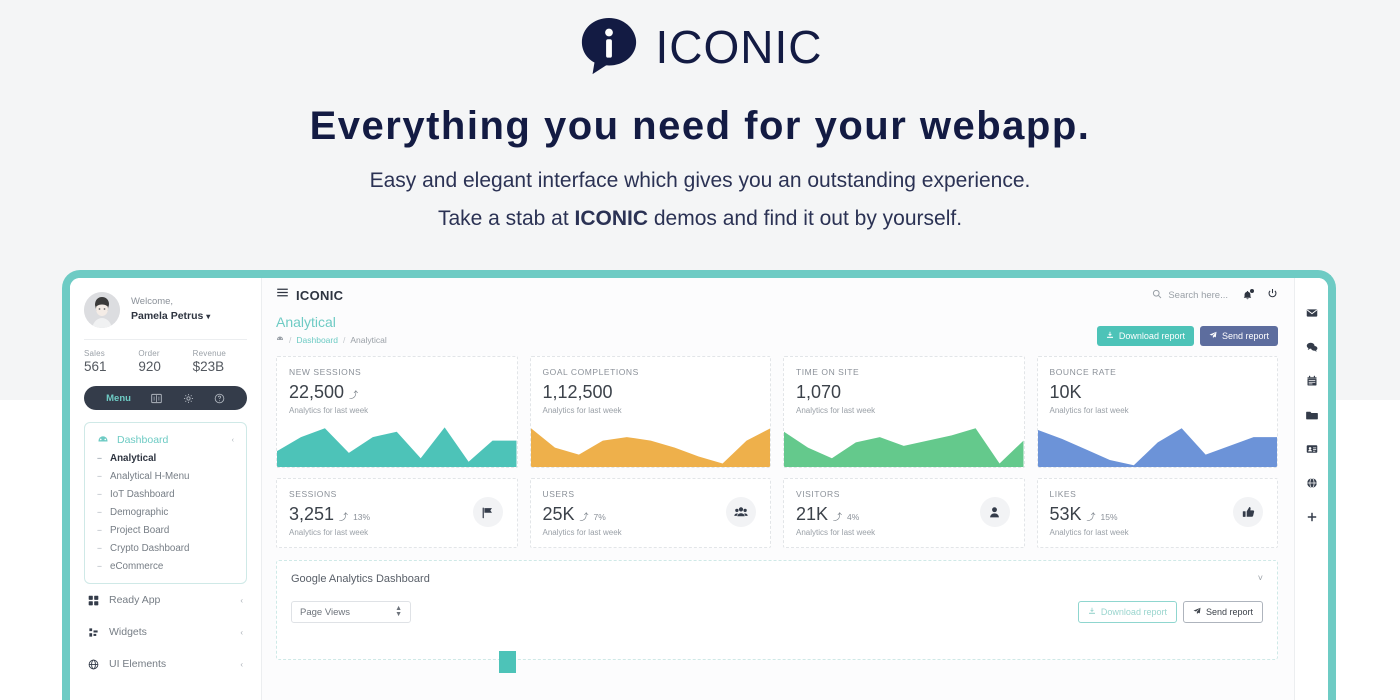 The width and height of the screenshot is (1400, 700). Describe the element at coordinates (1260, 578) in the screenshot. I see `chevron-down-icon: ˅` at that location.